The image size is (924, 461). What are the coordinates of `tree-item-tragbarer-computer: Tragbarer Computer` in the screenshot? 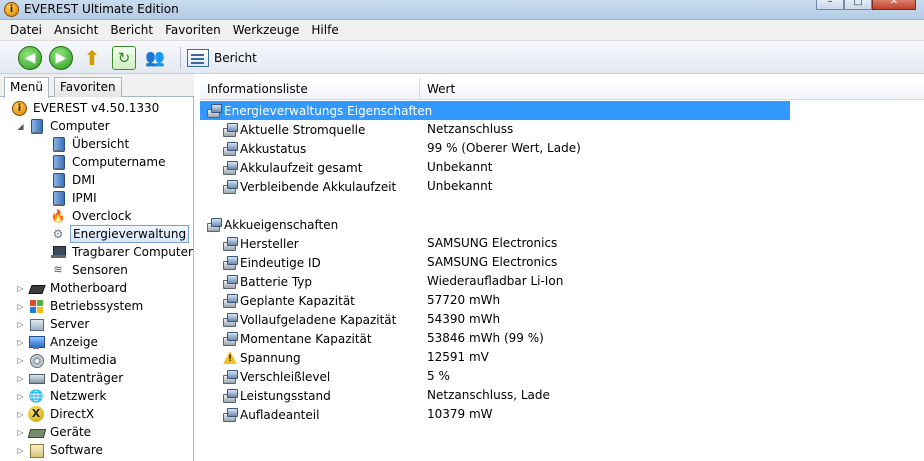 It's located at (121, 252).